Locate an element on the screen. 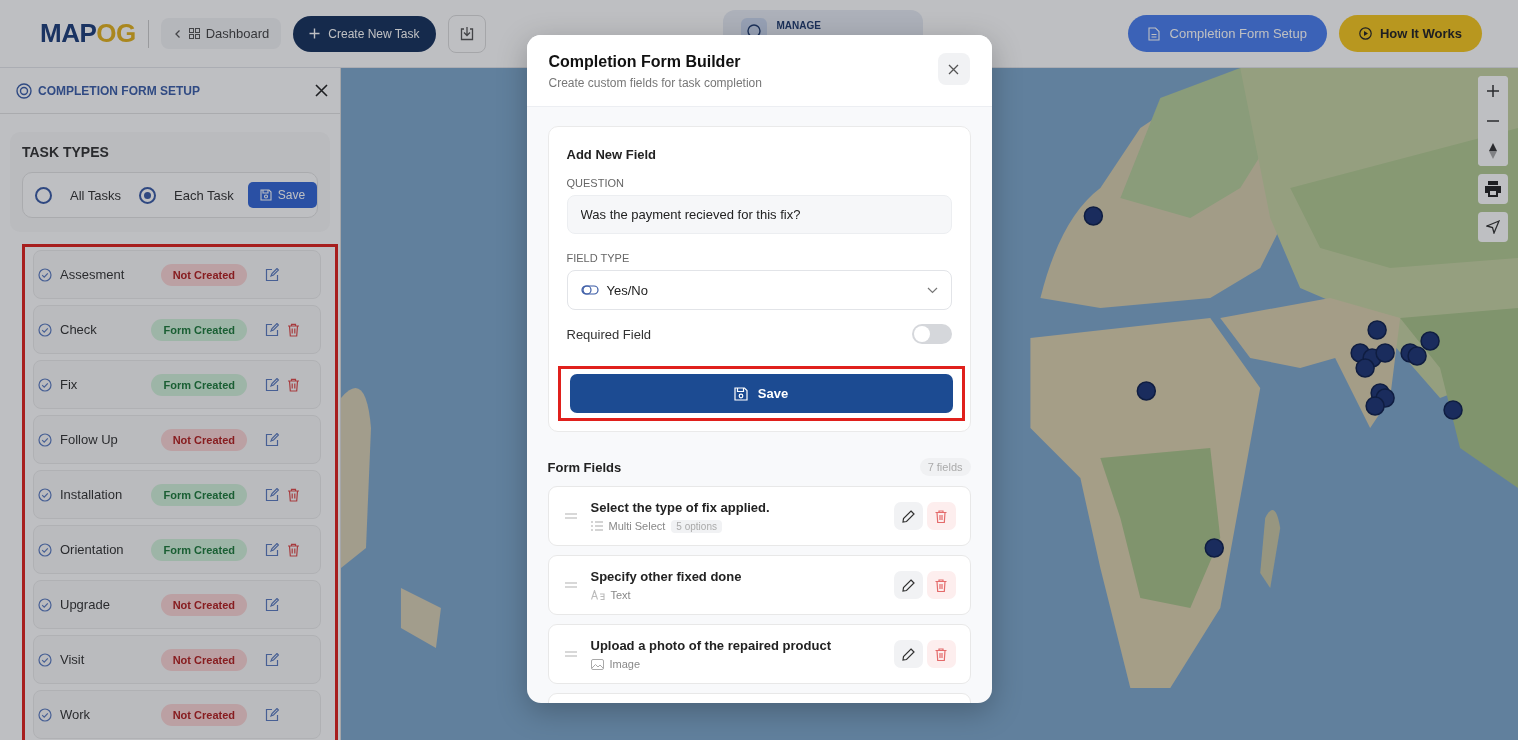 Image resolution: width=1518 pixels, height=740 pixels. section-title: Form Fields is located at coordinates (584, 467).